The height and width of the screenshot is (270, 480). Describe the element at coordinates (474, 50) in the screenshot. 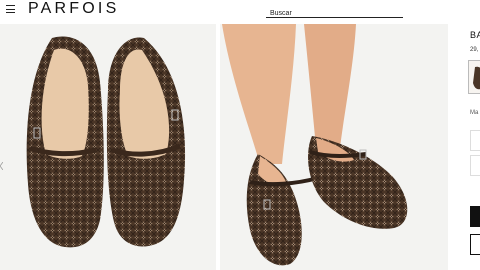

I see `product-price: 29,` at that location.